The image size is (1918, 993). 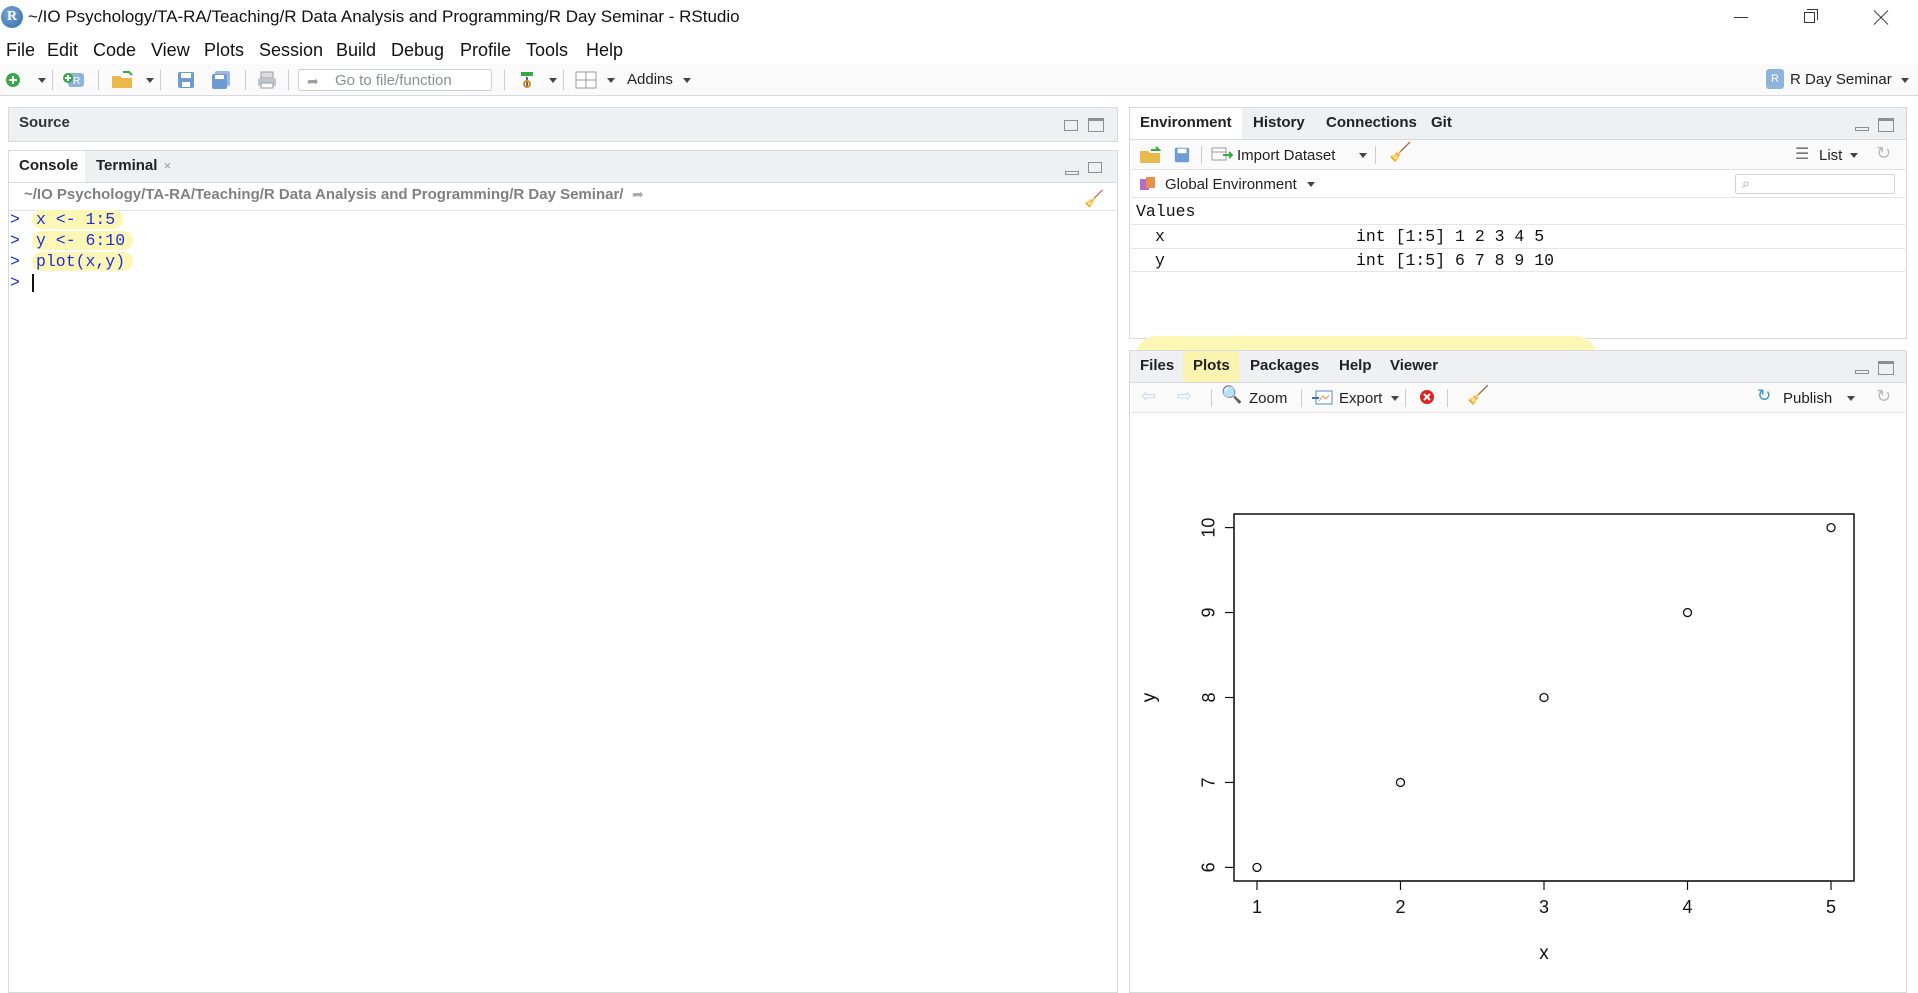 What do you see at coordinates (1231, 184) in the screenshot?
I see `global-environment-dropdown: Global Environment` at bounding box center [1231, 184].